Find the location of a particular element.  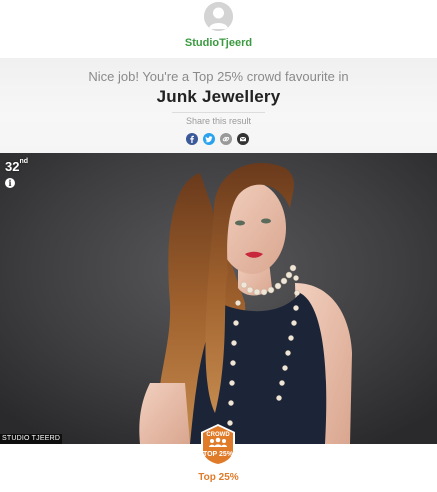

username-link: StudioTjeerd is located at coordinates (218, 43).